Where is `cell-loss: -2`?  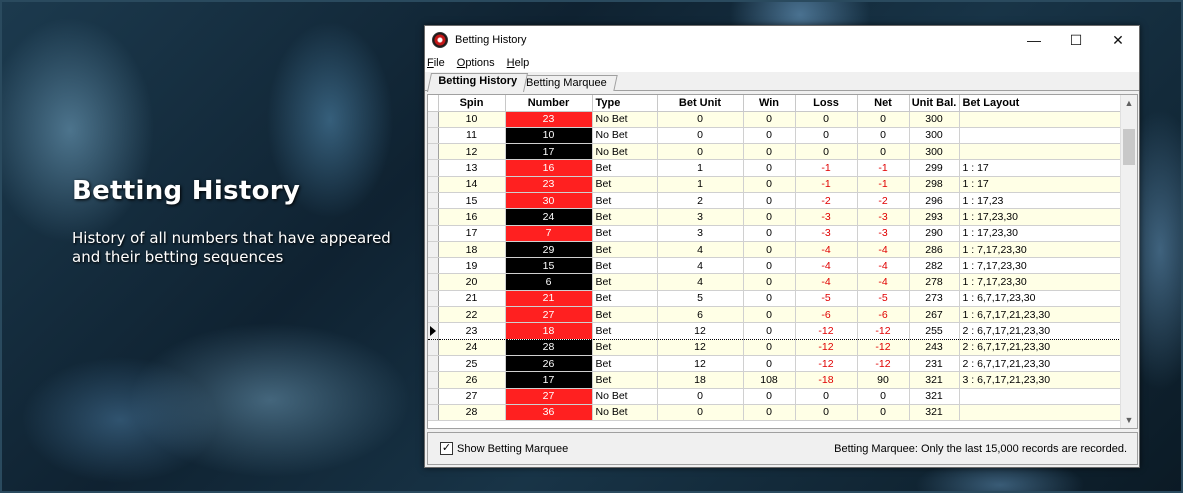
cell-loss: -2 is located at coordinates (826, 201).